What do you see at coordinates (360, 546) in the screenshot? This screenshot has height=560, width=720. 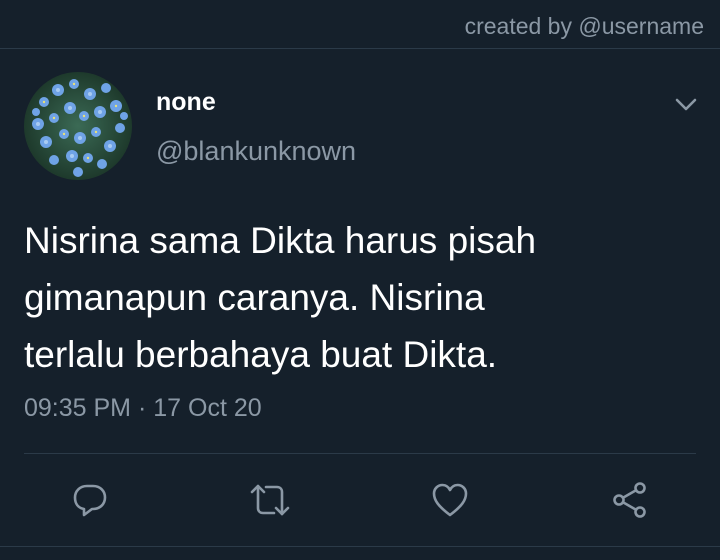 I see `bottom-divider` at bounding box center [360, 546].